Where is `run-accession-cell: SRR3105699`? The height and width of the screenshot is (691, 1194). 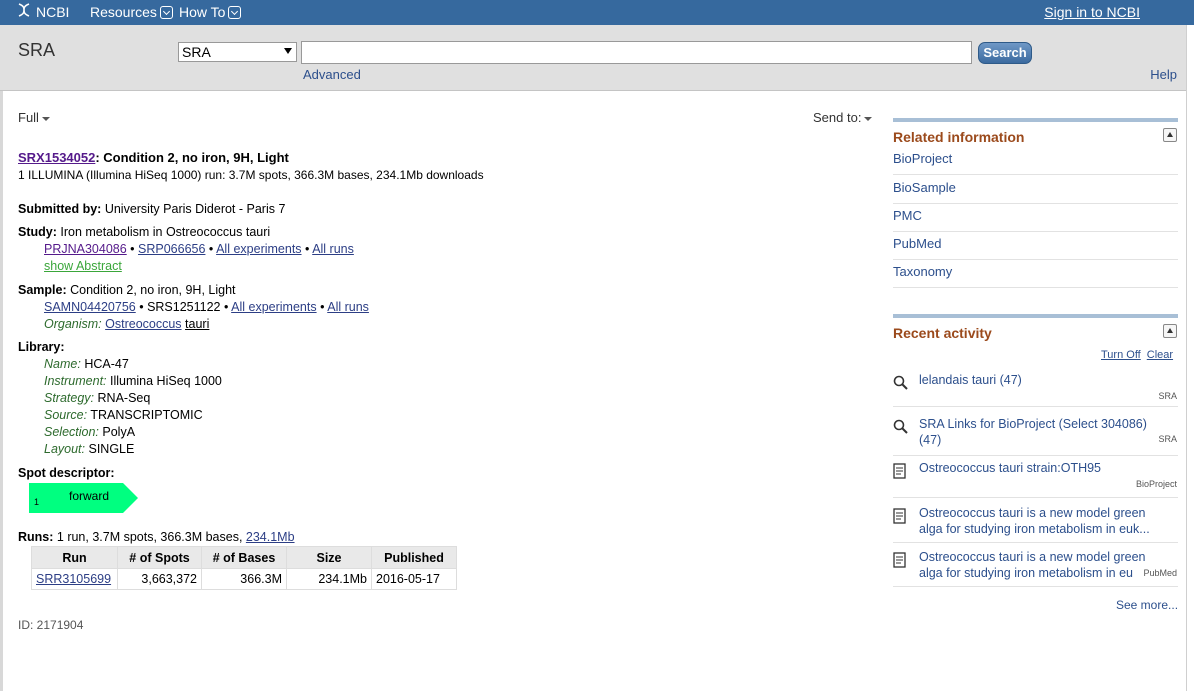 run-accession-cell: SRR3105699 is located at coordinates (74, 579).